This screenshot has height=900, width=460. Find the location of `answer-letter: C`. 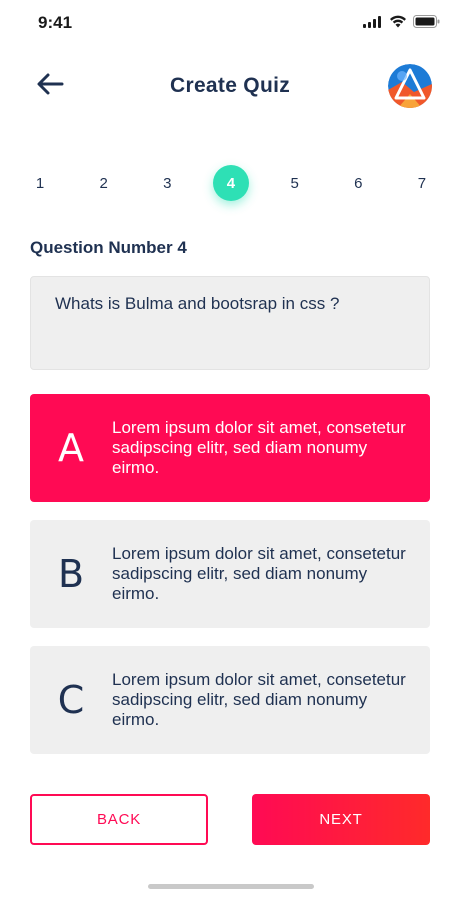

answer-letter: C is located at coordinates (71, 700).